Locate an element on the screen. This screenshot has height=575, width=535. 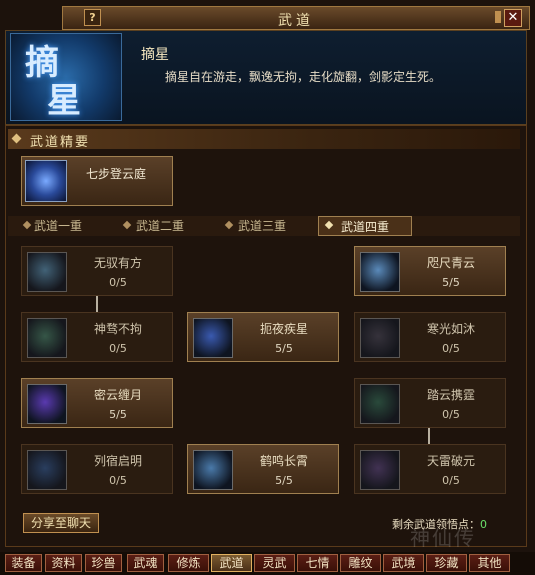
bottom-tab: 修炼 is located at coordinates (188, 563).